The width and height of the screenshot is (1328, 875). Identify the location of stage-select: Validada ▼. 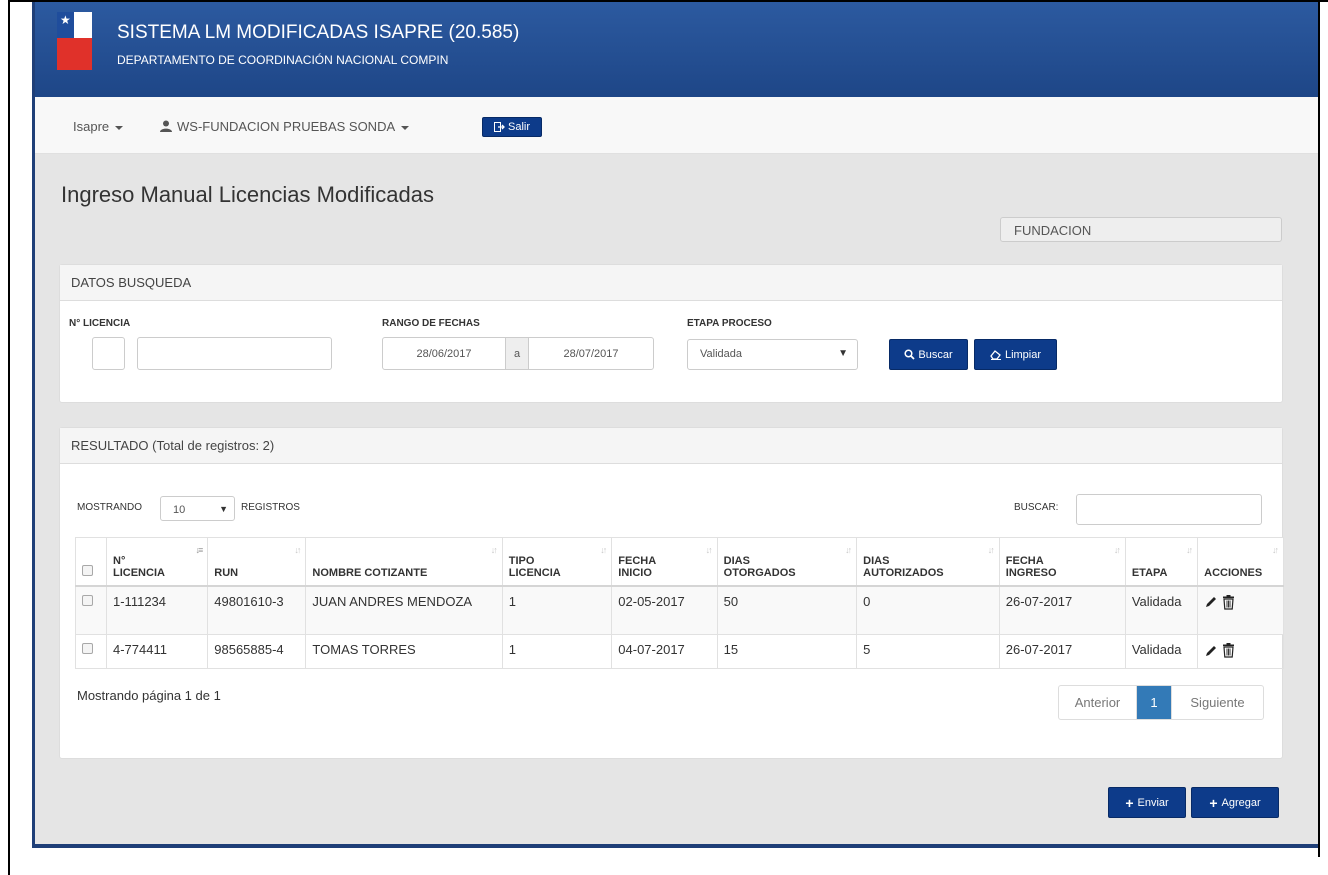
(772, 354).